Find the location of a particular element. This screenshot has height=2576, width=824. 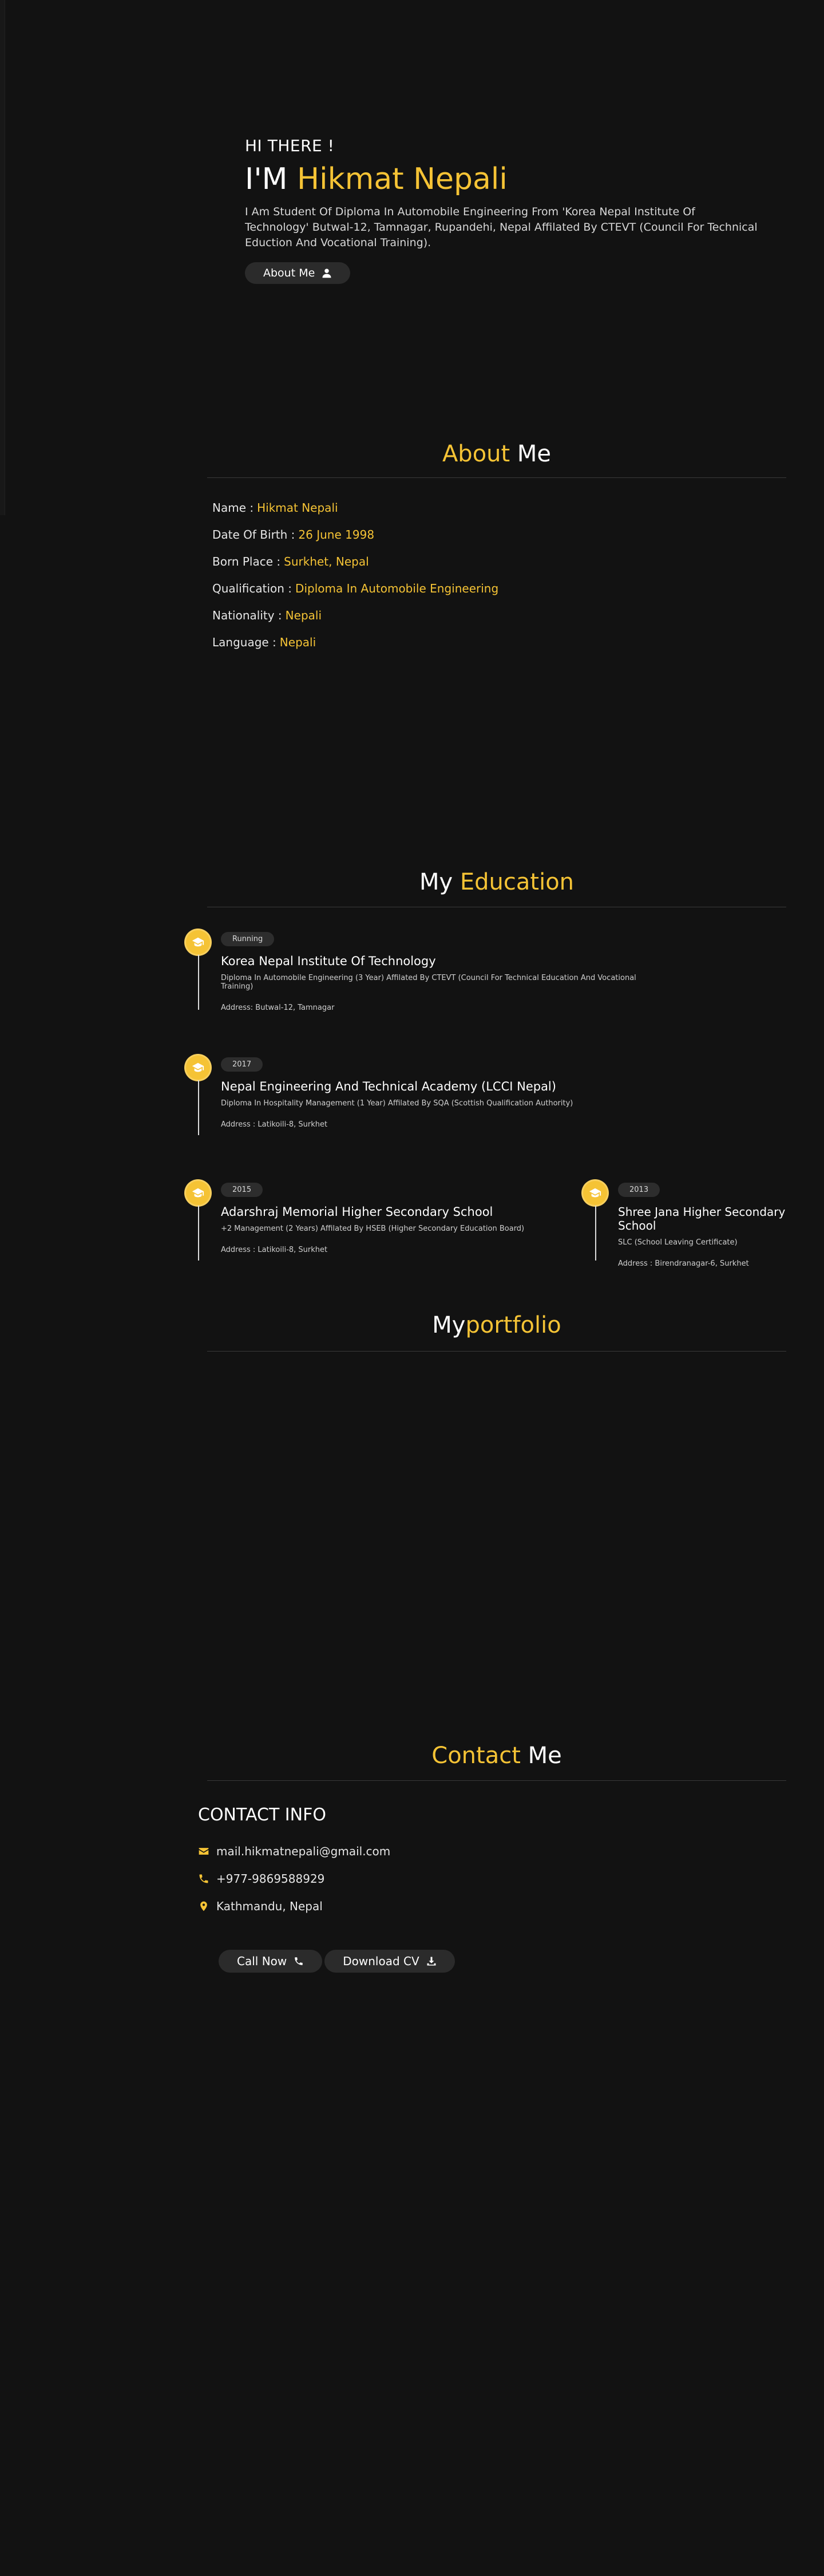

envelope-icon is located at coordinates (204, 1851).